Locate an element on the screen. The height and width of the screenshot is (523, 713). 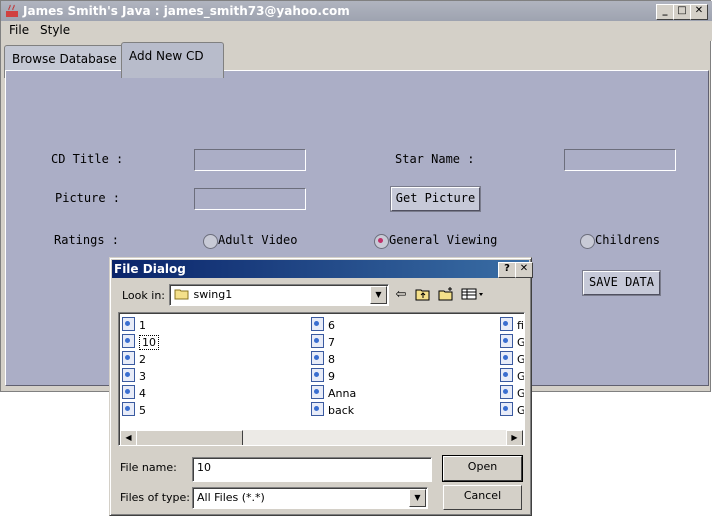
files-of-type-label: Files of type: is located at coordinates (155, 497).